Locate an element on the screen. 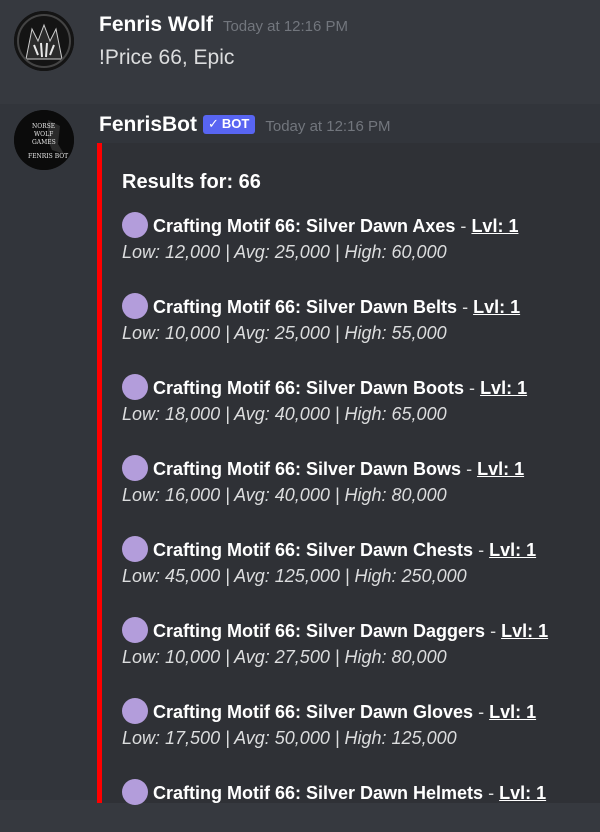 This screenshot has width=600, height=832. item-name: Crafting Motif 66: Silver Dawn Helmets is located at coordinates (318, 793).